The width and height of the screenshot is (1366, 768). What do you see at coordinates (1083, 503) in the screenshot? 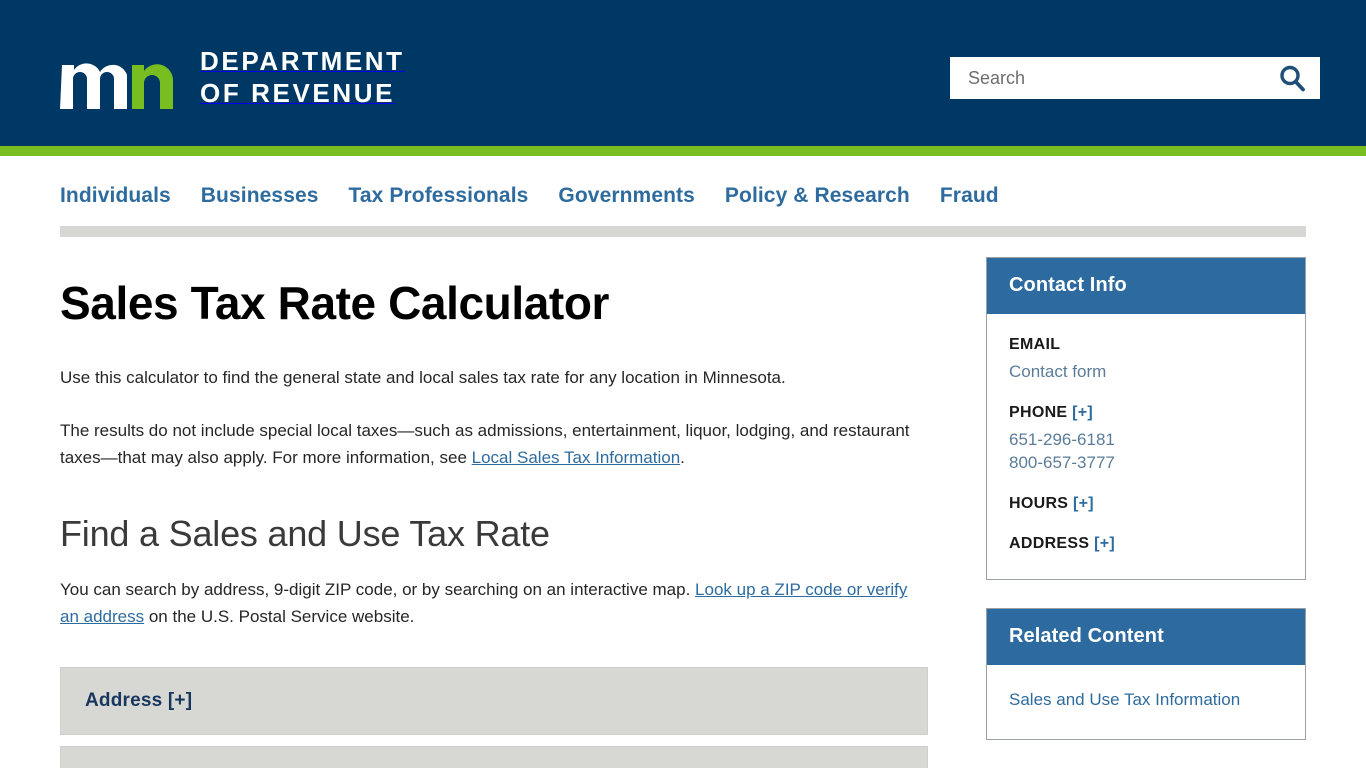
I see `contact-hours-toggle: [+]` at bounding box center [1083, 503].